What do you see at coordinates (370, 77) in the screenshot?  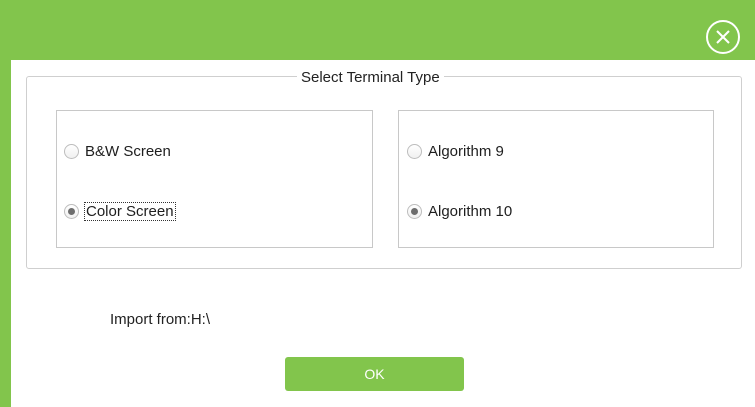 I see `group-title: Select Terminal Type` at bounding box center [370, 77].